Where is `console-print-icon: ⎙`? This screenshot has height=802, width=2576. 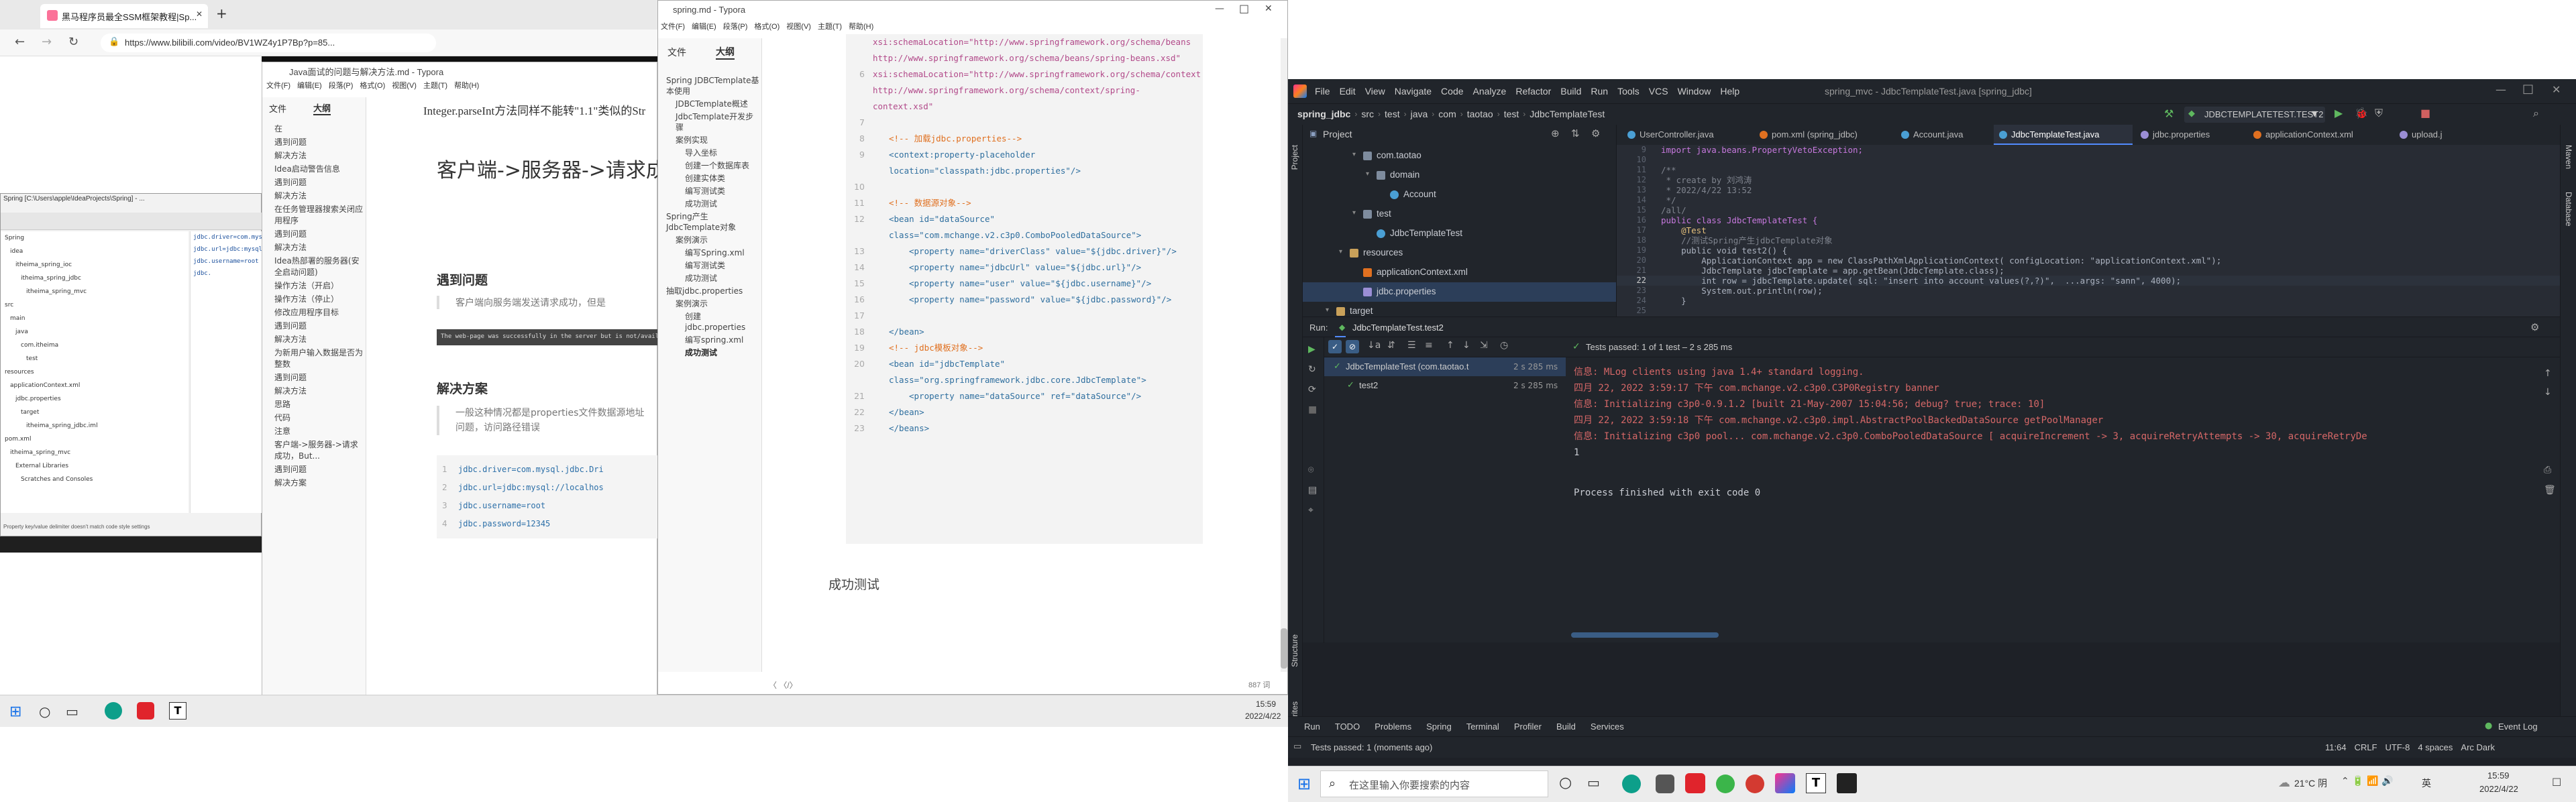
console-print-icon: ⎙ is located at coordinates (2547, 470).